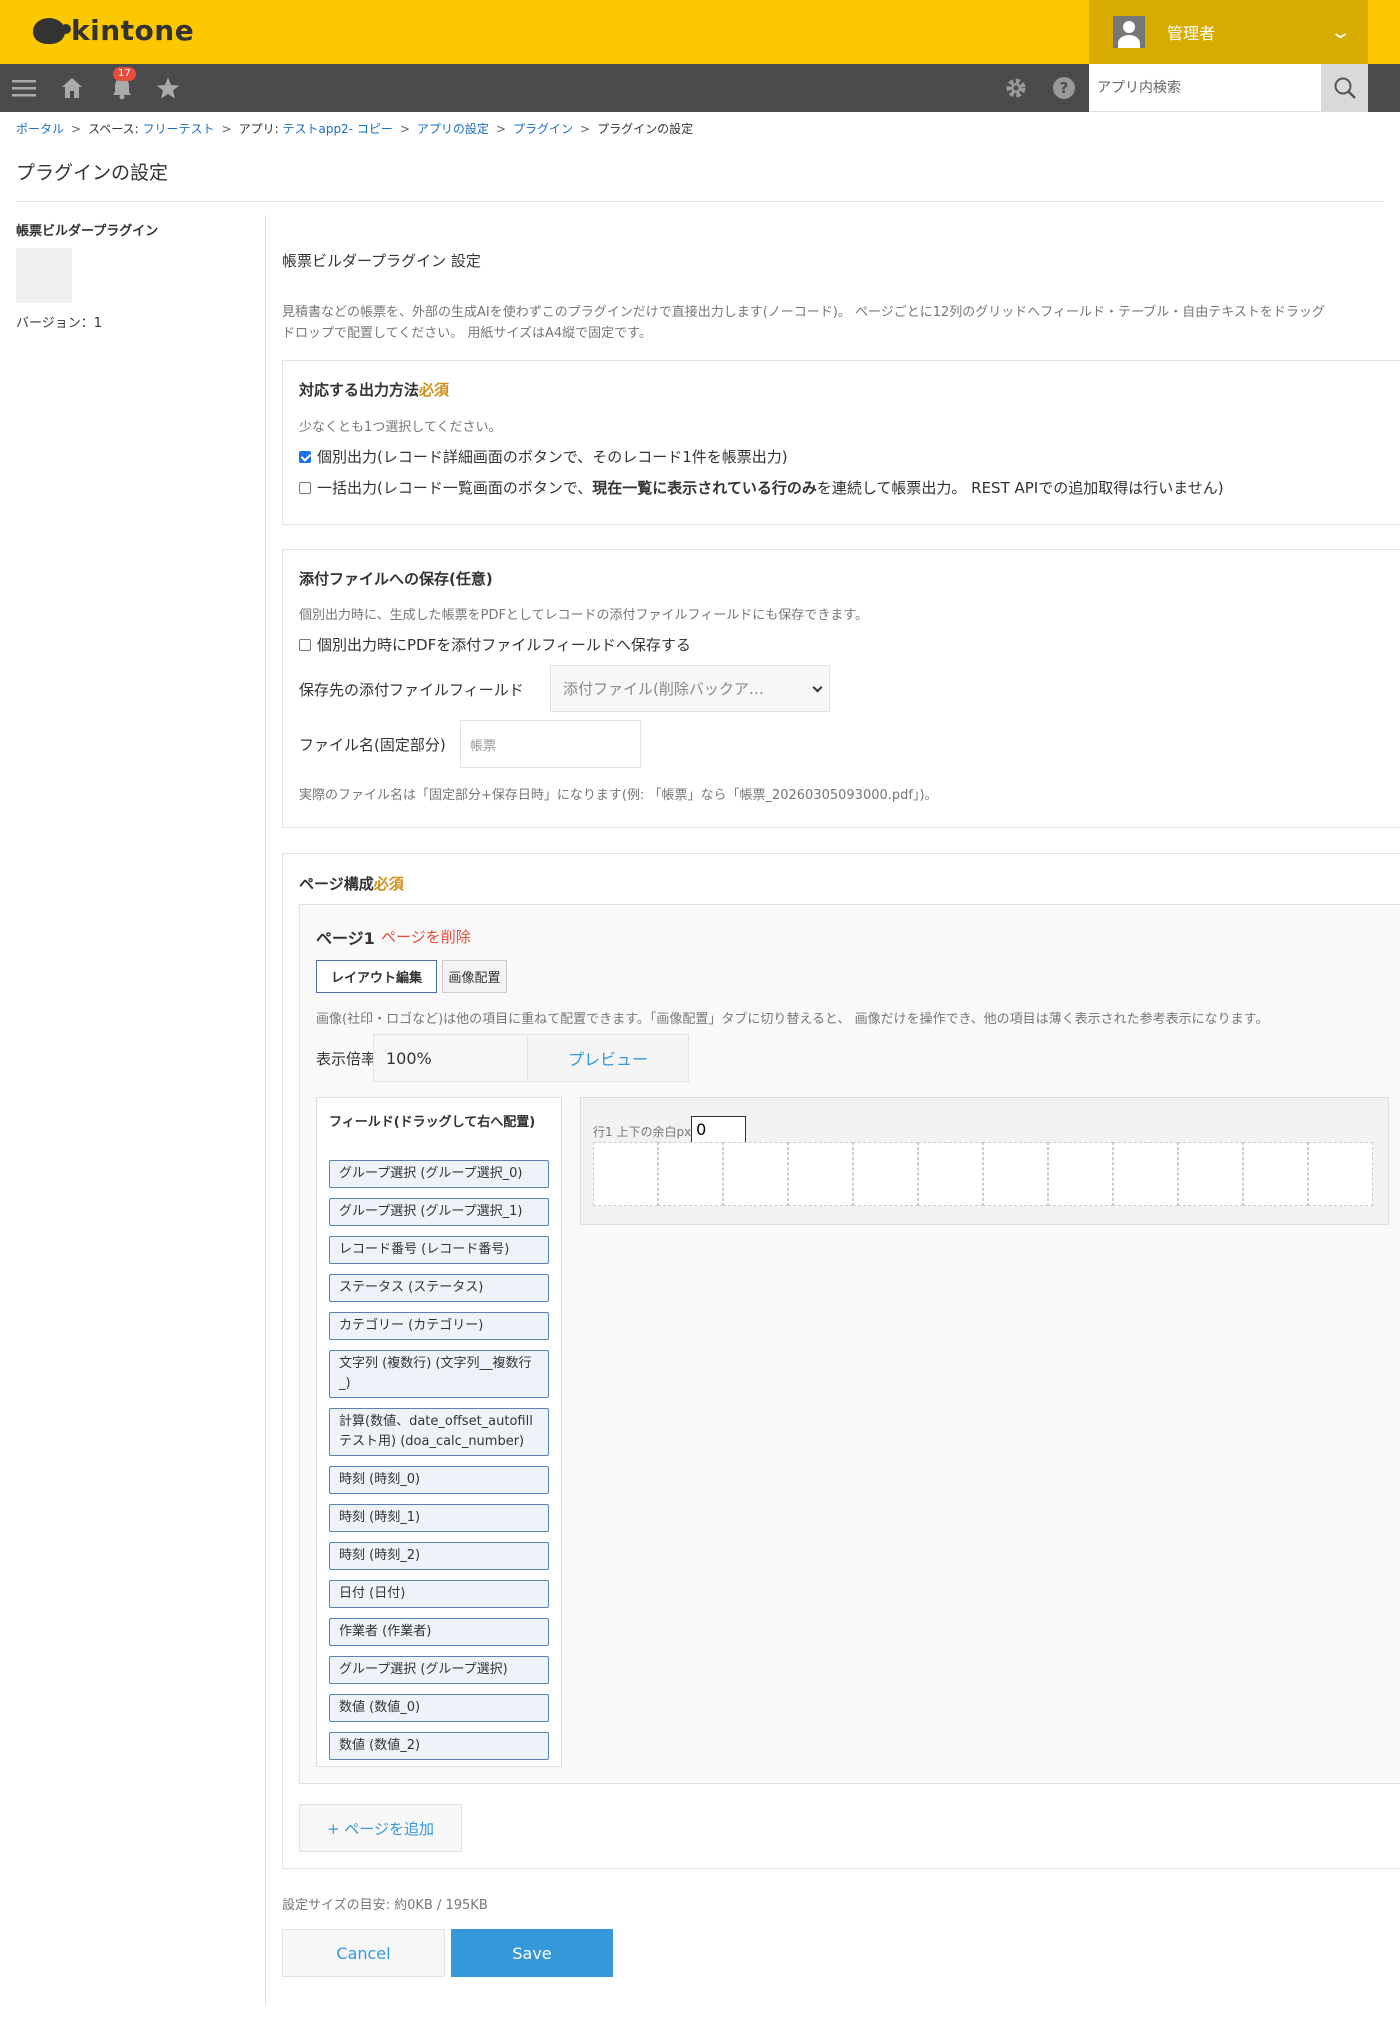 This screenshot has width=1400, height=2025. Describe the element at coordinates (439, 1670) in the screenshot. I see `field-chip: グループ選択 (グループ選択)` at that location.